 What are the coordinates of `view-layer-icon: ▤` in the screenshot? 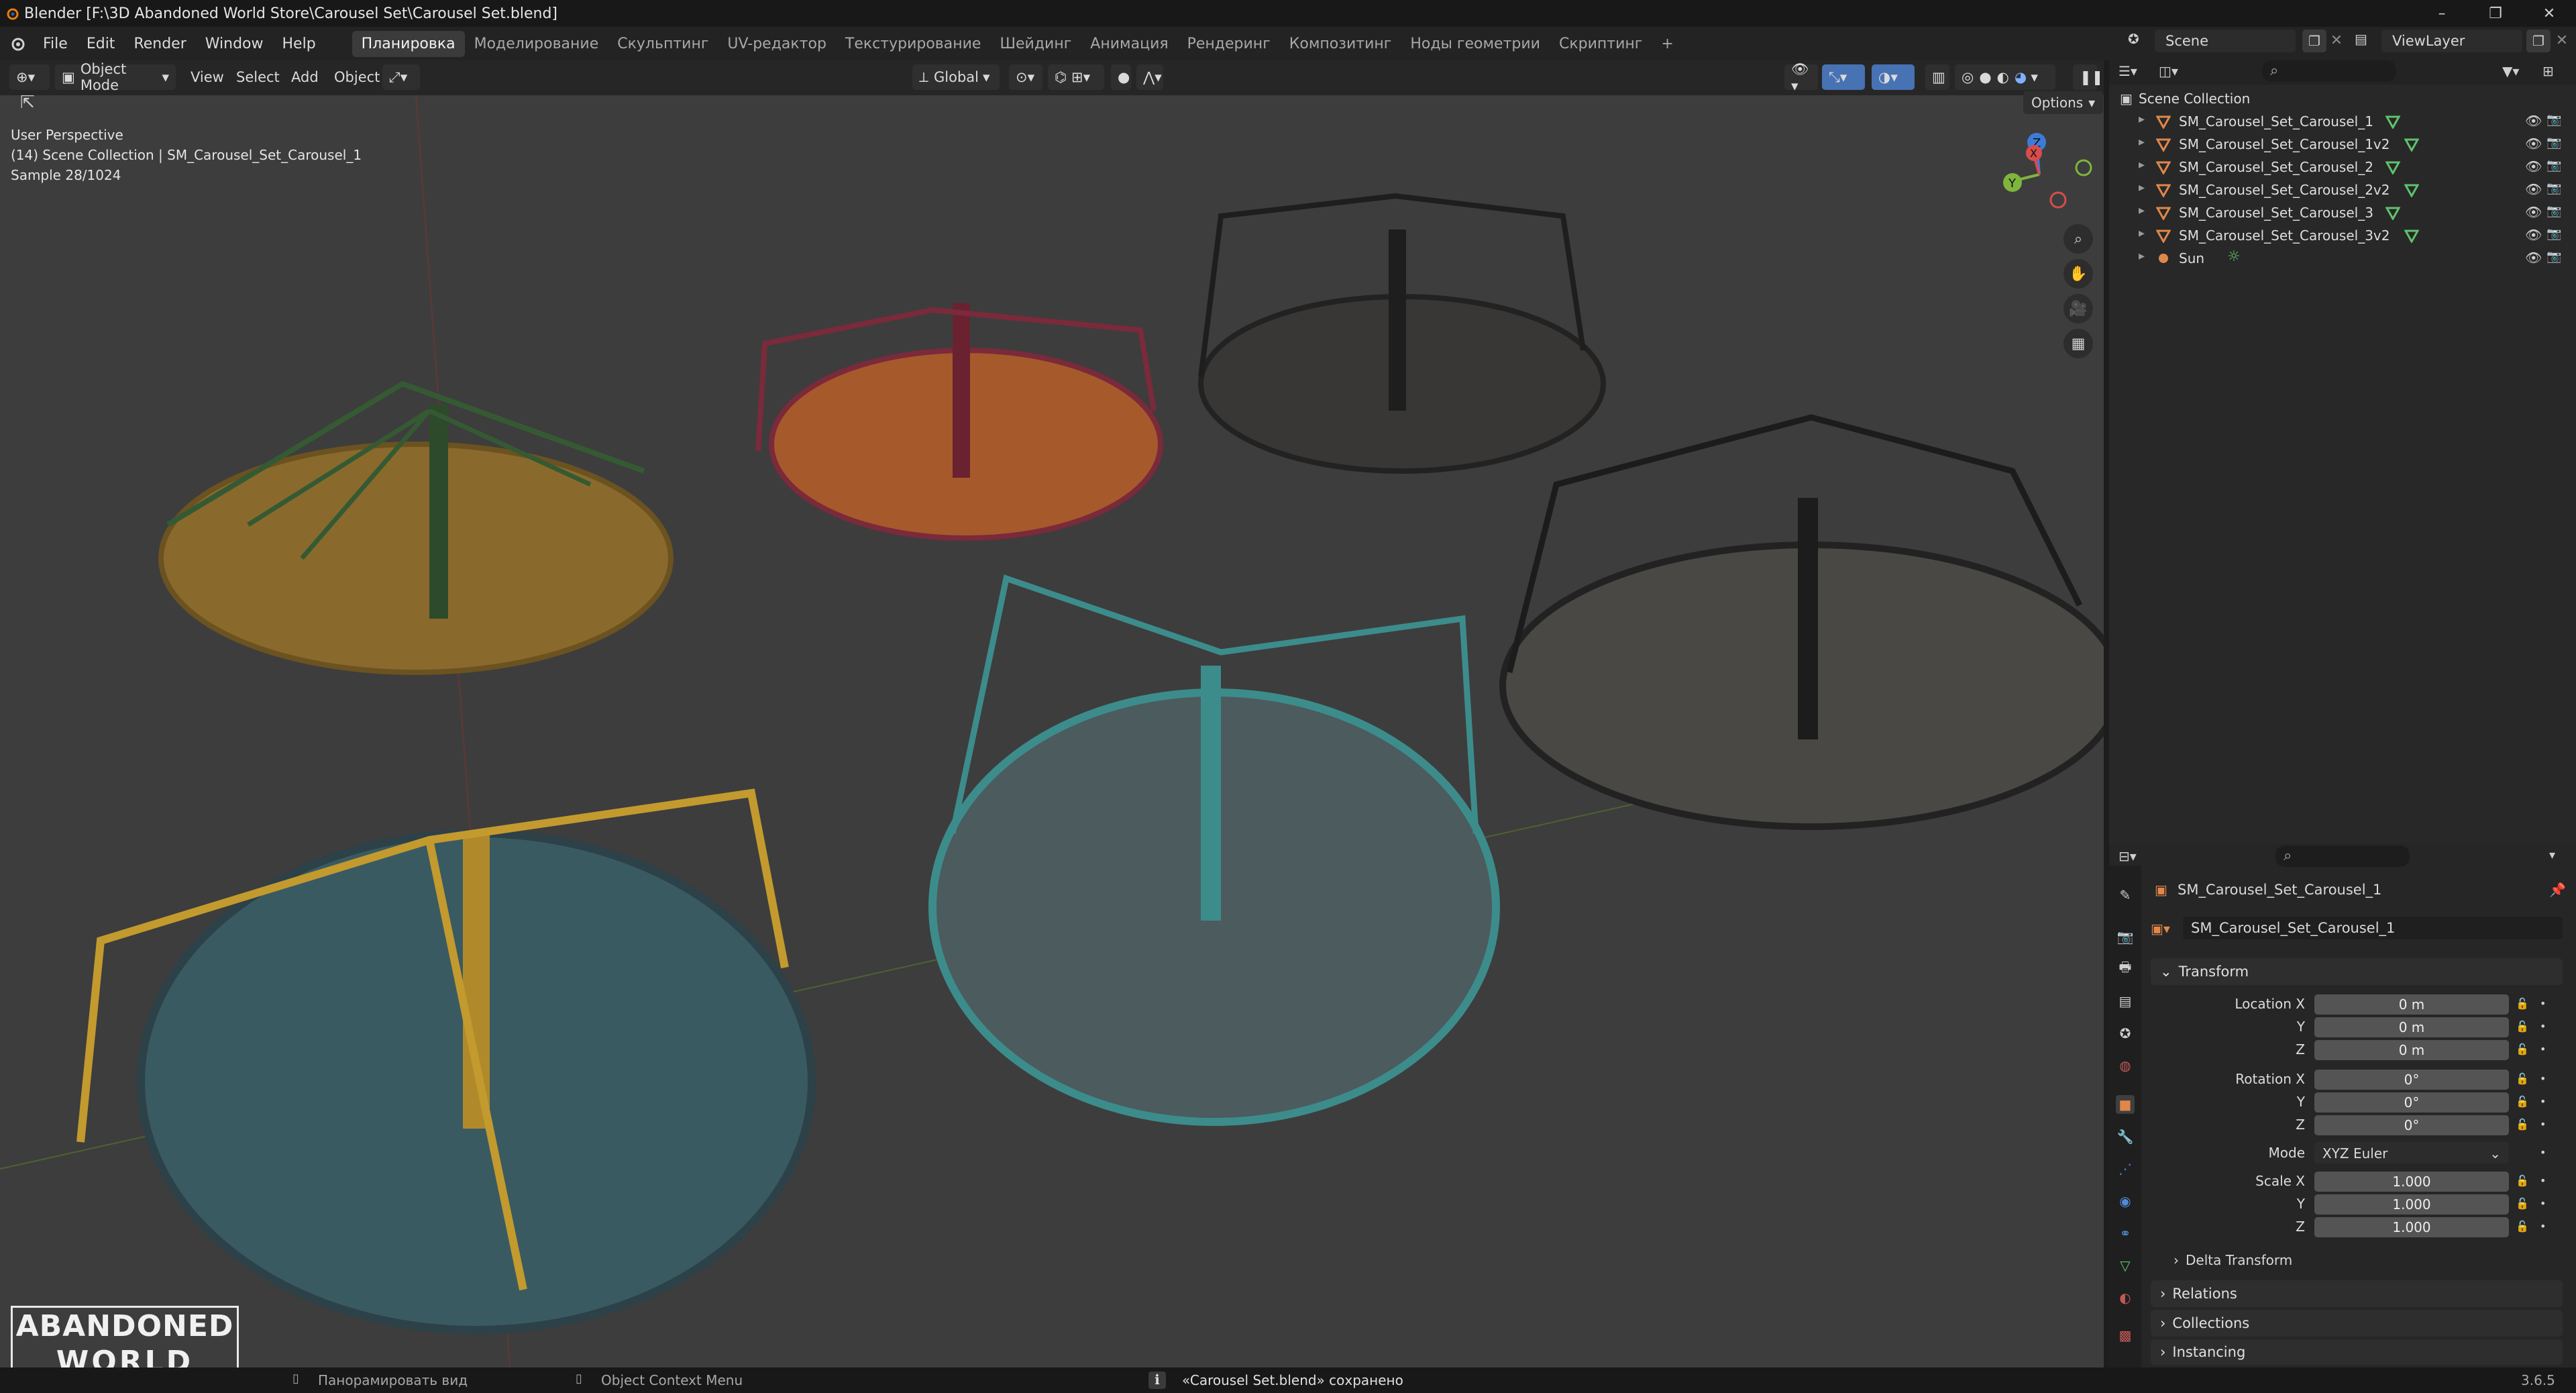 It's located at (2363, 39).